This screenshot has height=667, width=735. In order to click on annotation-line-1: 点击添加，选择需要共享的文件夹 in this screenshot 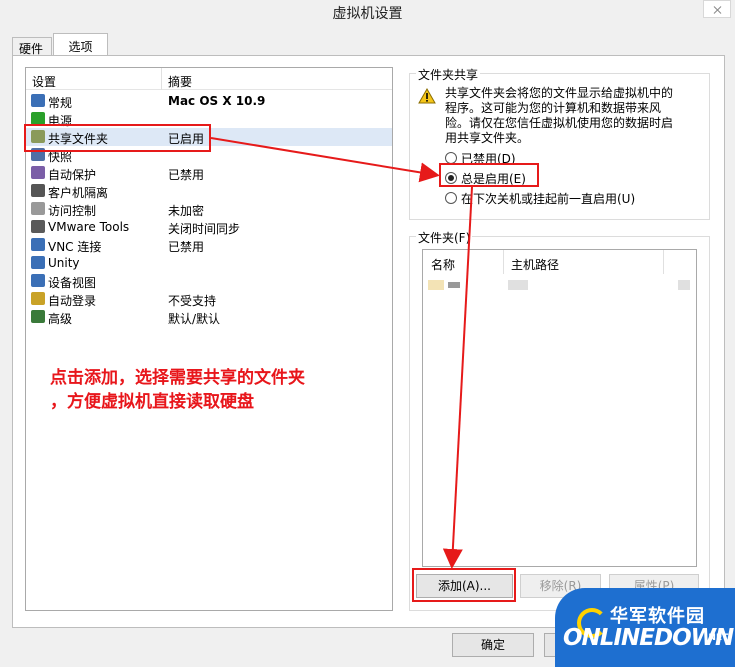, I will do `click(177, 378)`.